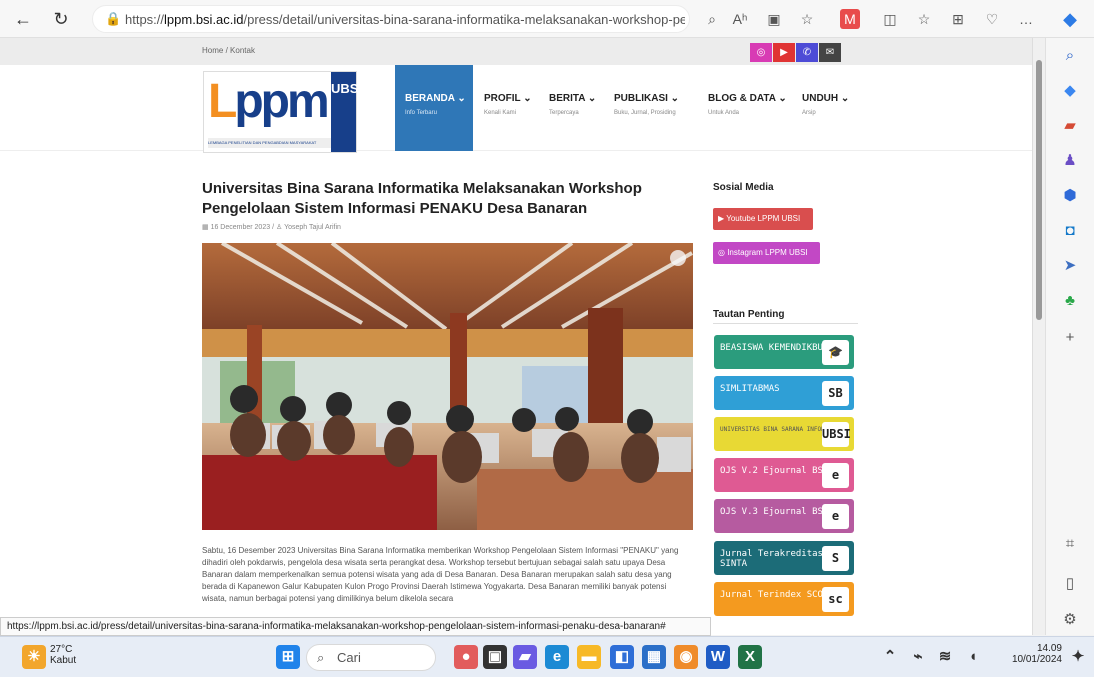 Image resolution: width=1094 pixels, height=677 pixels. I want to click on link-scopus: Jurnal Terindex SCOPUS sc, so click(784, 599).